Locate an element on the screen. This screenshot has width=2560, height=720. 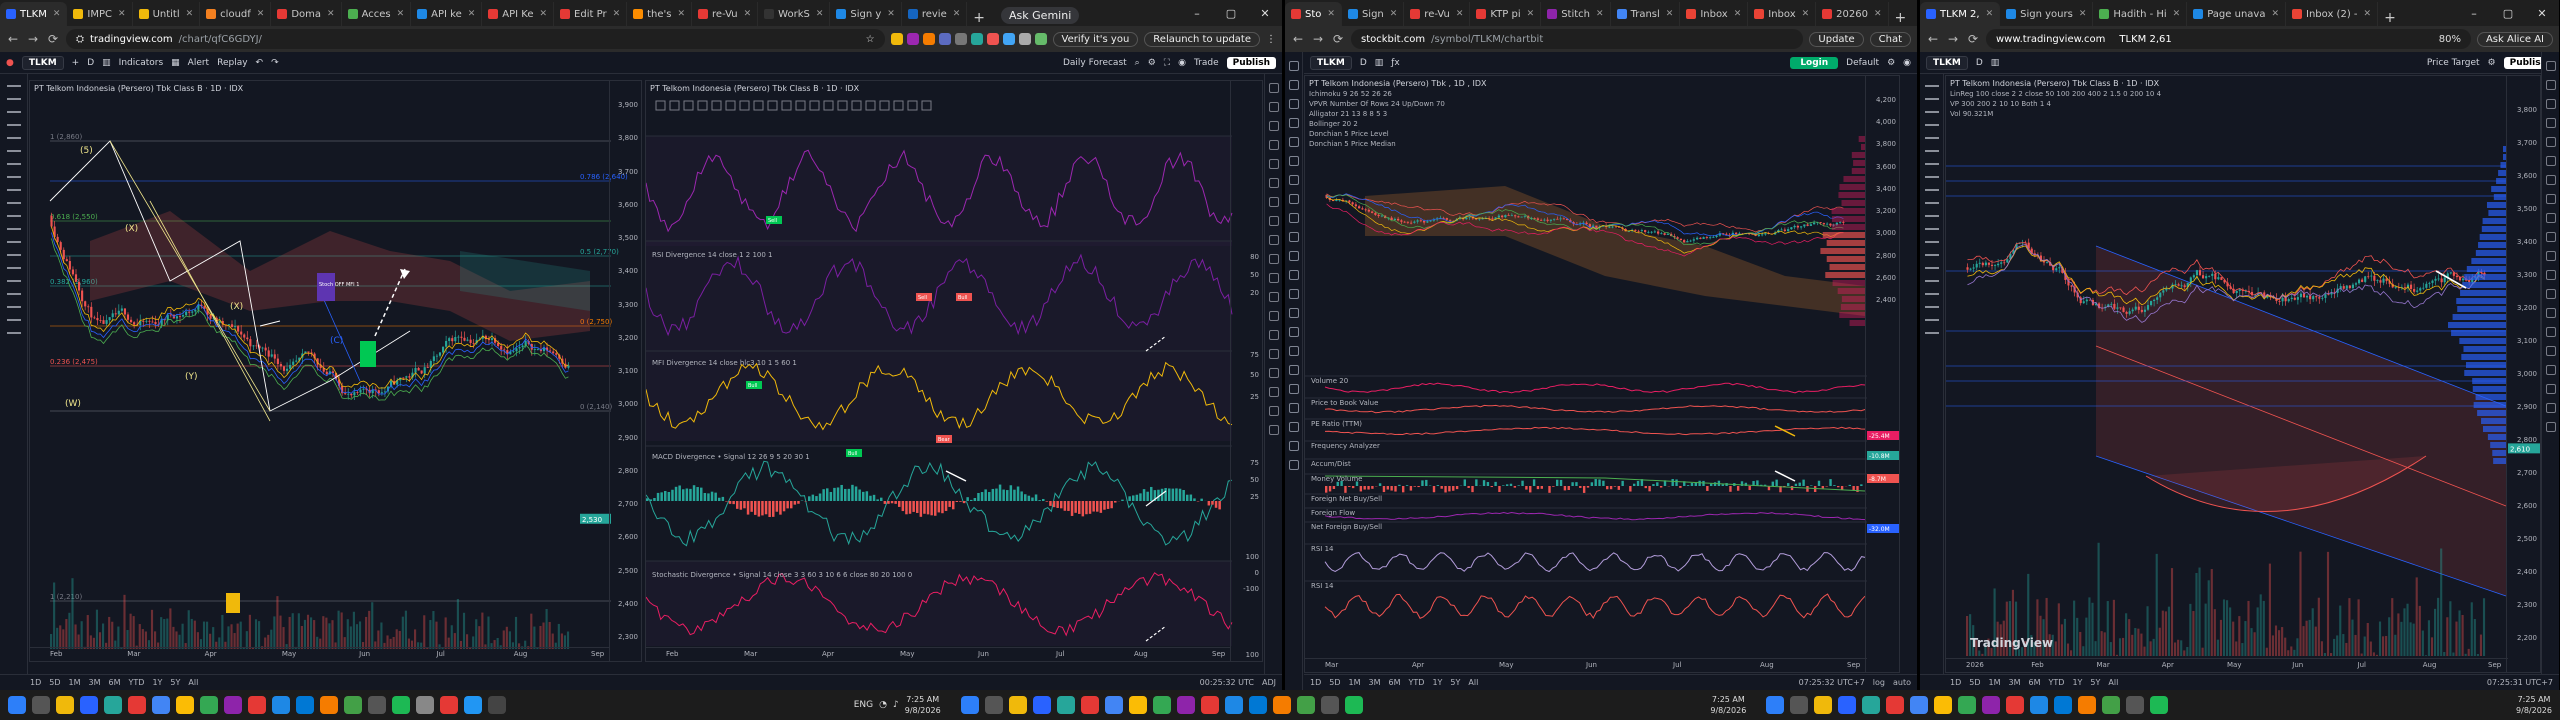
chat-button: Chat is located at coordinates (1890, 39).